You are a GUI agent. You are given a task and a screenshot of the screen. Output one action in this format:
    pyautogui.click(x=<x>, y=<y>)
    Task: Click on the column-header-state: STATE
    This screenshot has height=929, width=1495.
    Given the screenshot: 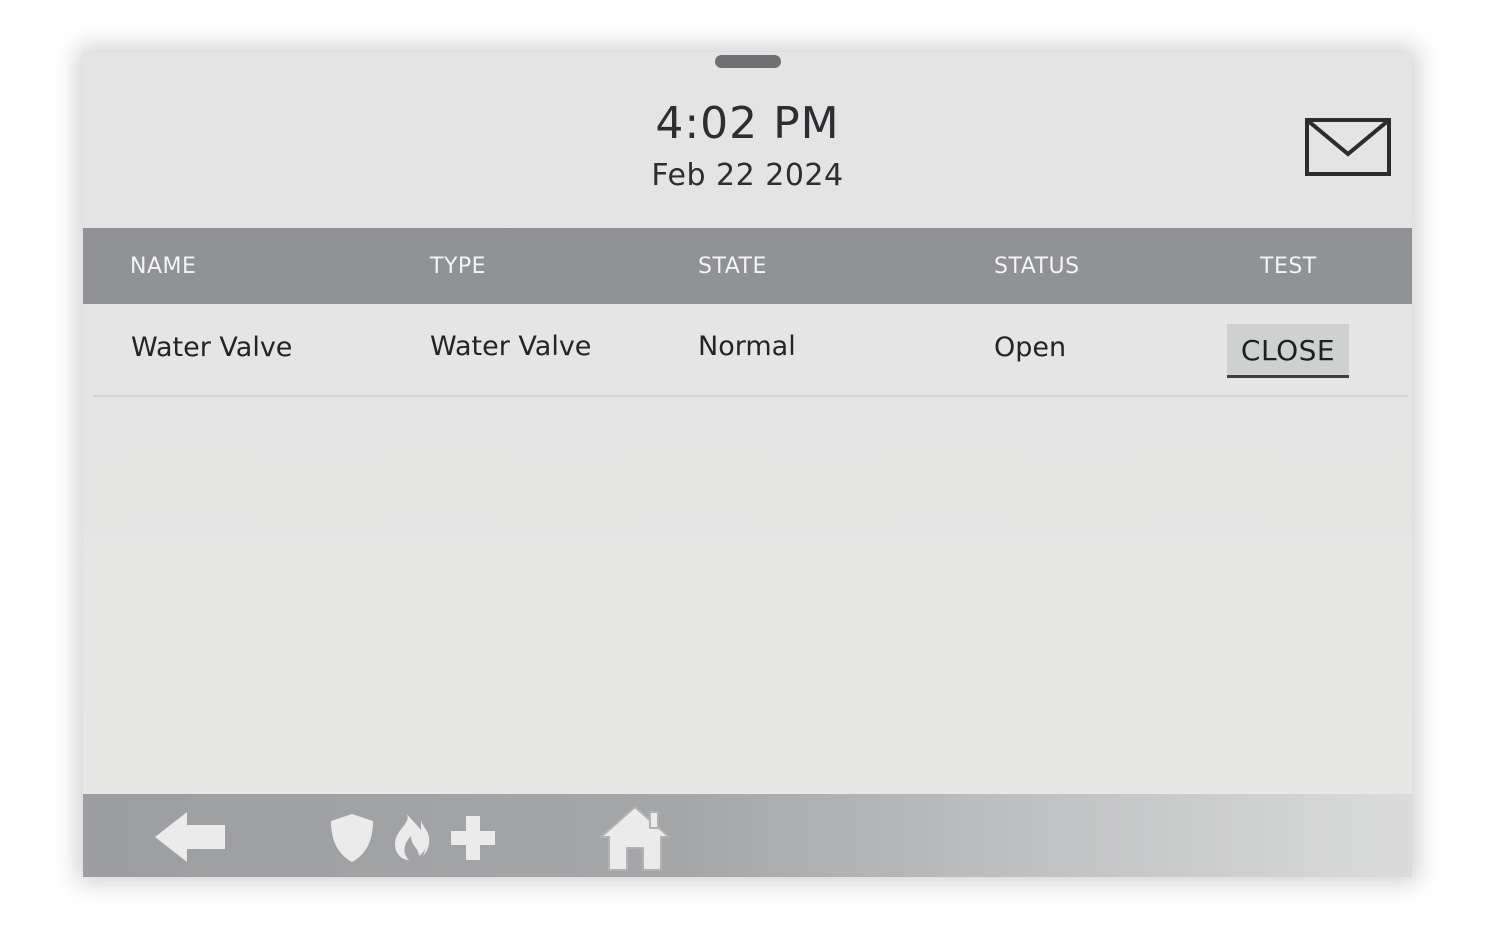 What is the action you would take?
    pyautogui.click(x=732, y=266)
    